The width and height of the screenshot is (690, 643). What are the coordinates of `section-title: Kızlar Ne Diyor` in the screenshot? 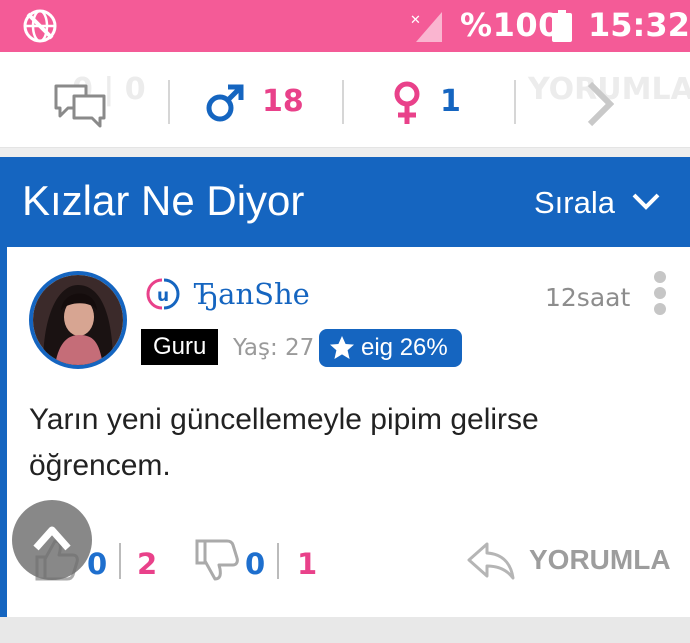 It's located at (163, 200).